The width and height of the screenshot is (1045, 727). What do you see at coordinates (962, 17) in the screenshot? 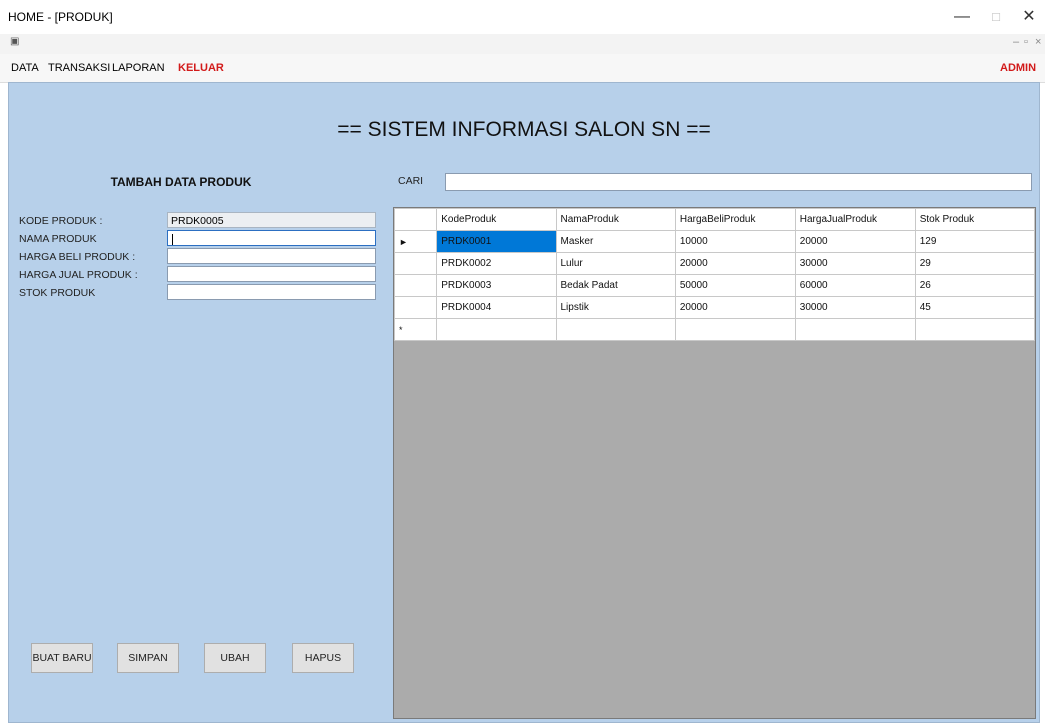
I see `window-minimize-icon: —` at bounding box center [962, 17].